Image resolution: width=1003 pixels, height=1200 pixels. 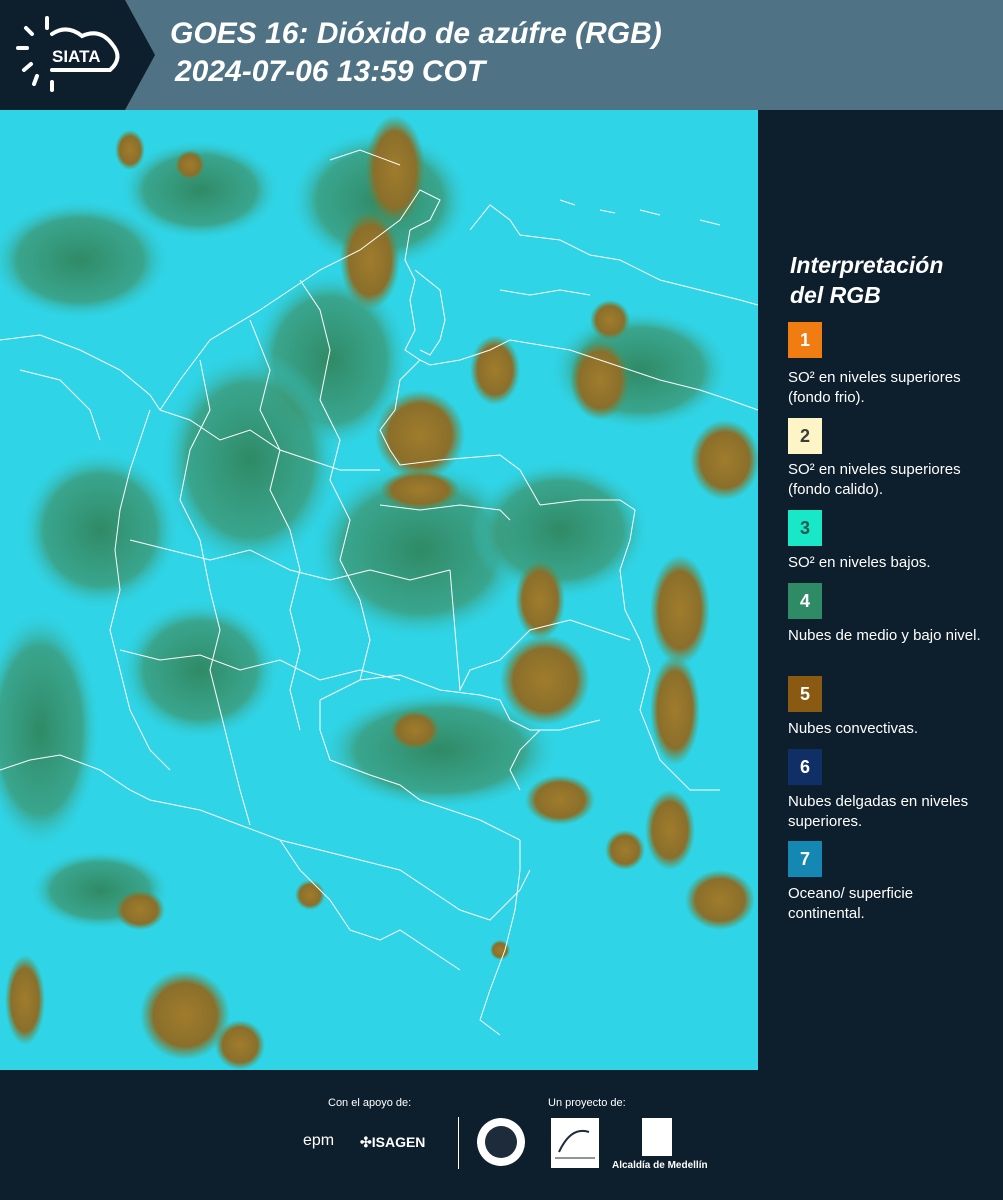 I want to click on legend-swatch-5: 5, so click(x=805, y=694).